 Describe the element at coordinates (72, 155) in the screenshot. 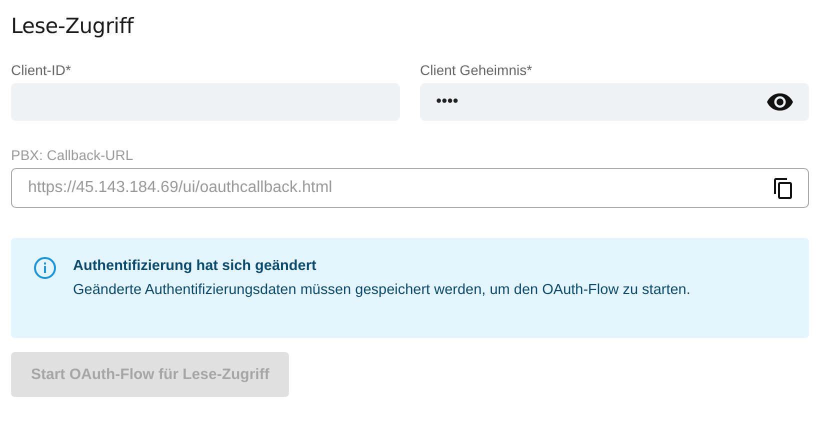

I see `field-label: PBX: Callback-URL` at that location.